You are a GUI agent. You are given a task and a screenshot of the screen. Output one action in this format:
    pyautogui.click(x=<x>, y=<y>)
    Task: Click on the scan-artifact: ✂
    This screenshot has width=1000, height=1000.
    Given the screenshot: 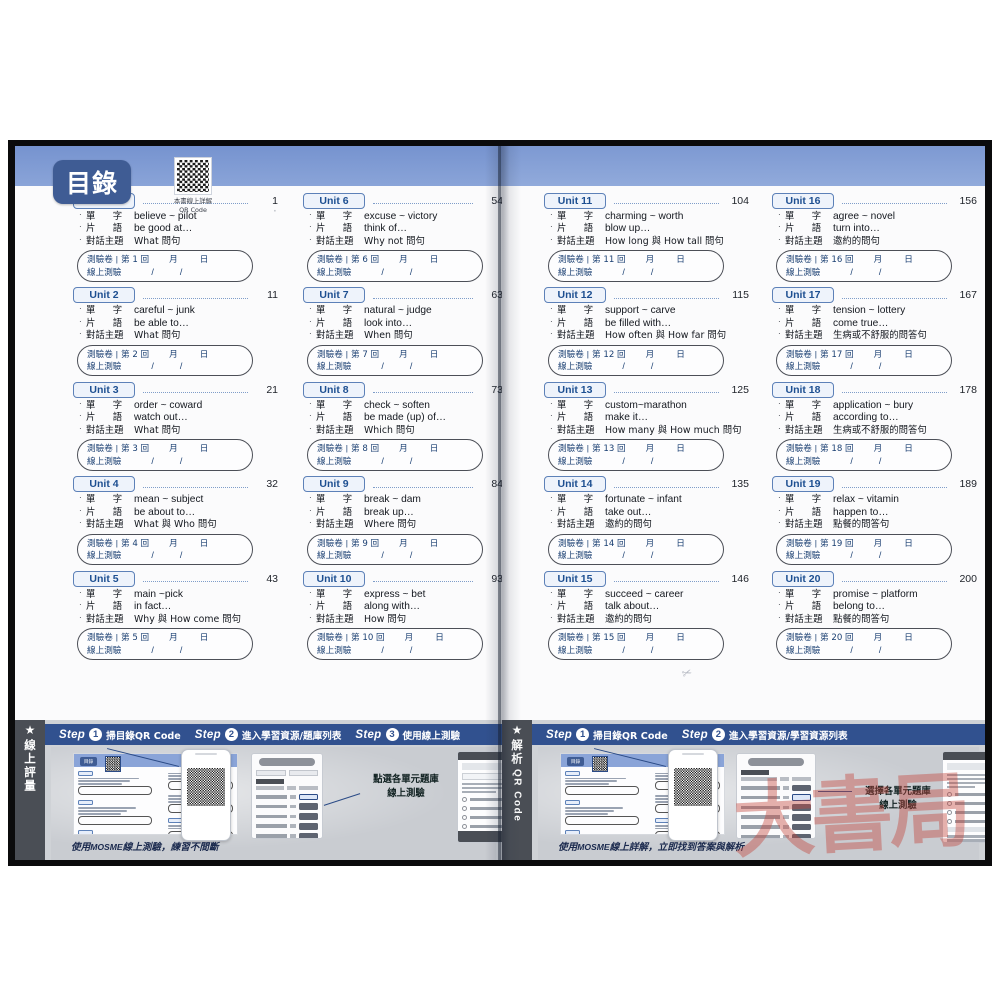 What is the action you would take?
    pyautogui.click(x=687, y=673)
    